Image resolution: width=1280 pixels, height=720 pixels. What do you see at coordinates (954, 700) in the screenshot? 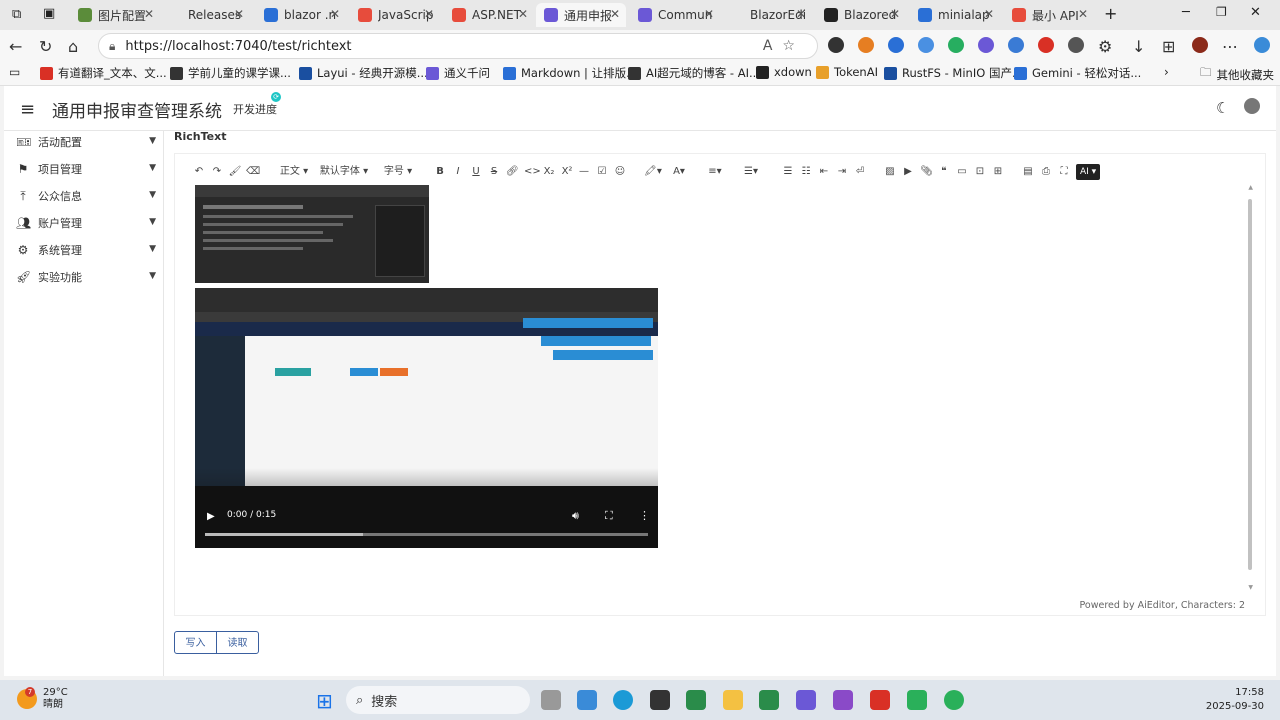
I see `wechat-icon` at bounding box center [954, 700].